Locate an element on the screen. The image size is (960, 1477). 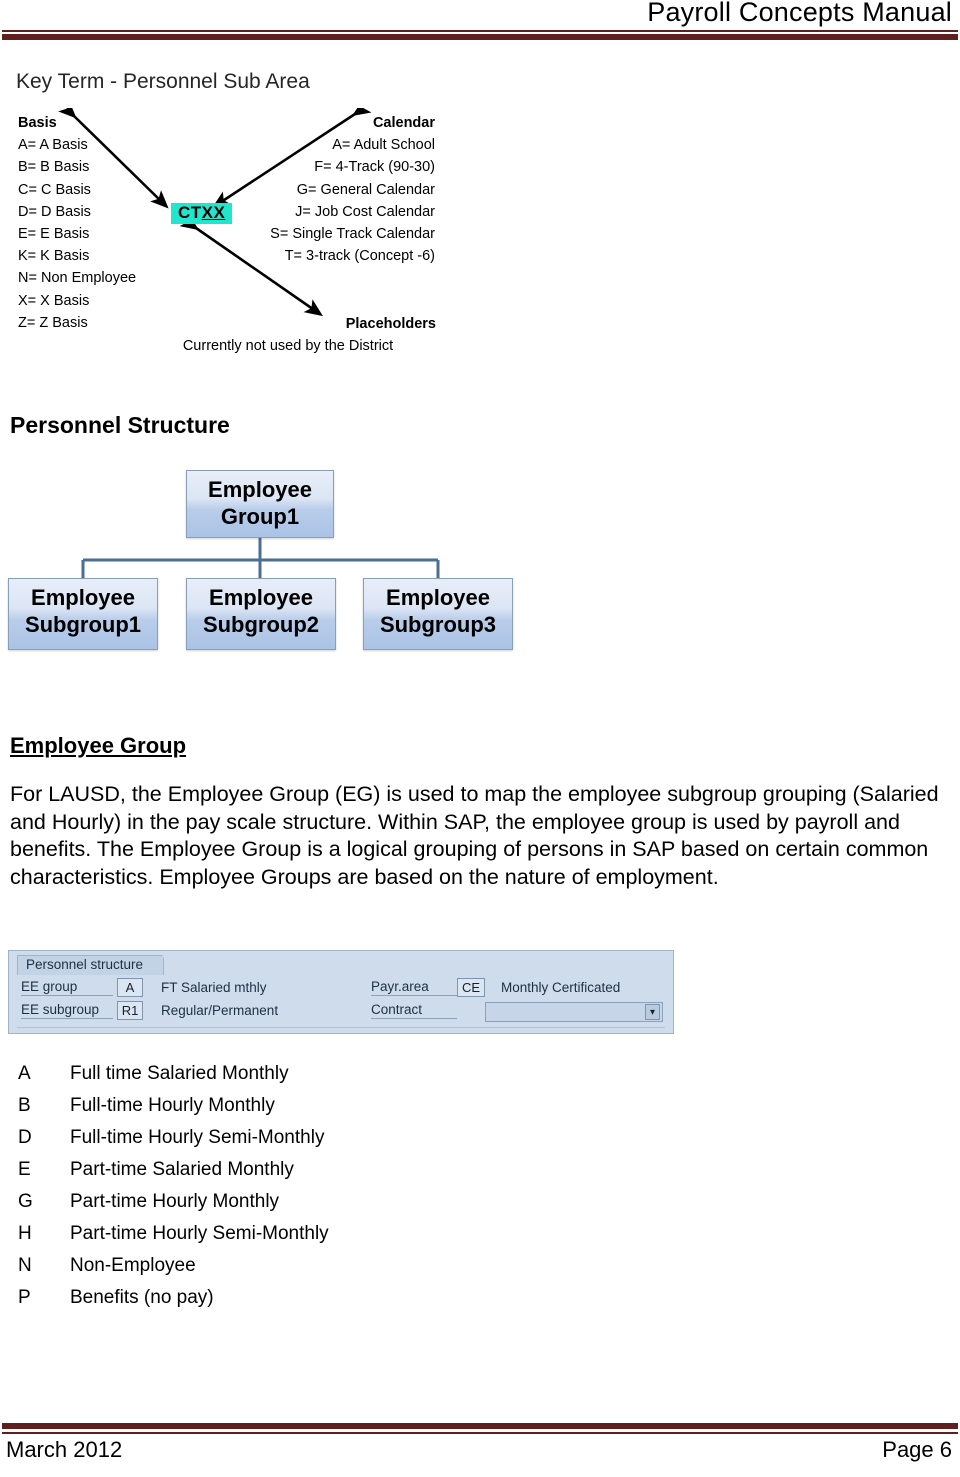
eg-code: N is located at coordinates (25, 1265).